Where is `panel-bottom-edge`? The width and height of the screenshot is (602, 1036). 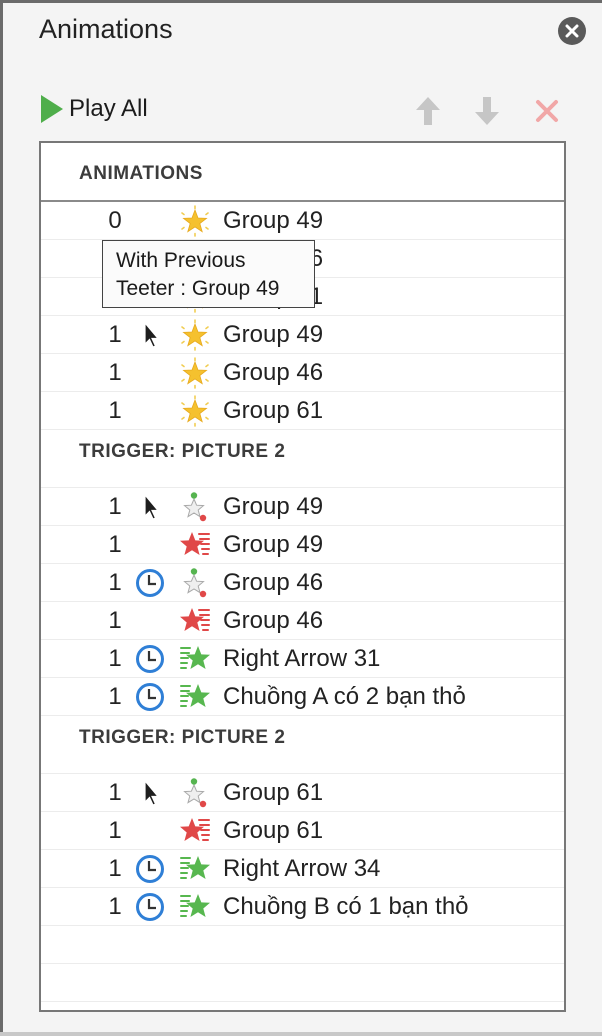
panel-bottom-edge is located at coordinates (301, 1034).